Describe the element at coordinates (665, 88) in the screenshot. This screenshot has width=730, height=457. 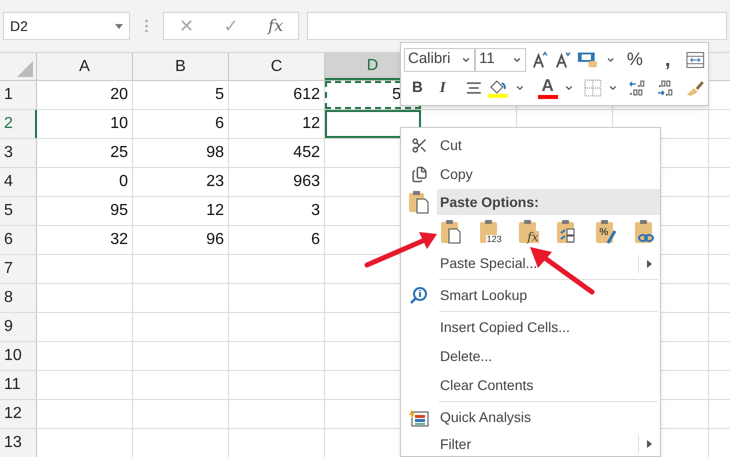
I see `increase-decimal-icon` at that location.